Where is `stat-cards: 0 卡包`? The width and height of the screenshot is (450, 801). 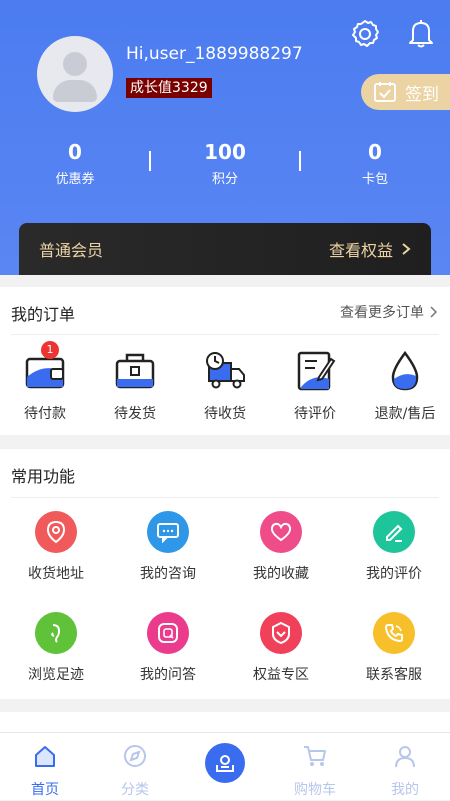
stat-cards: 0 卡包 is located at coordinates (375, 163).